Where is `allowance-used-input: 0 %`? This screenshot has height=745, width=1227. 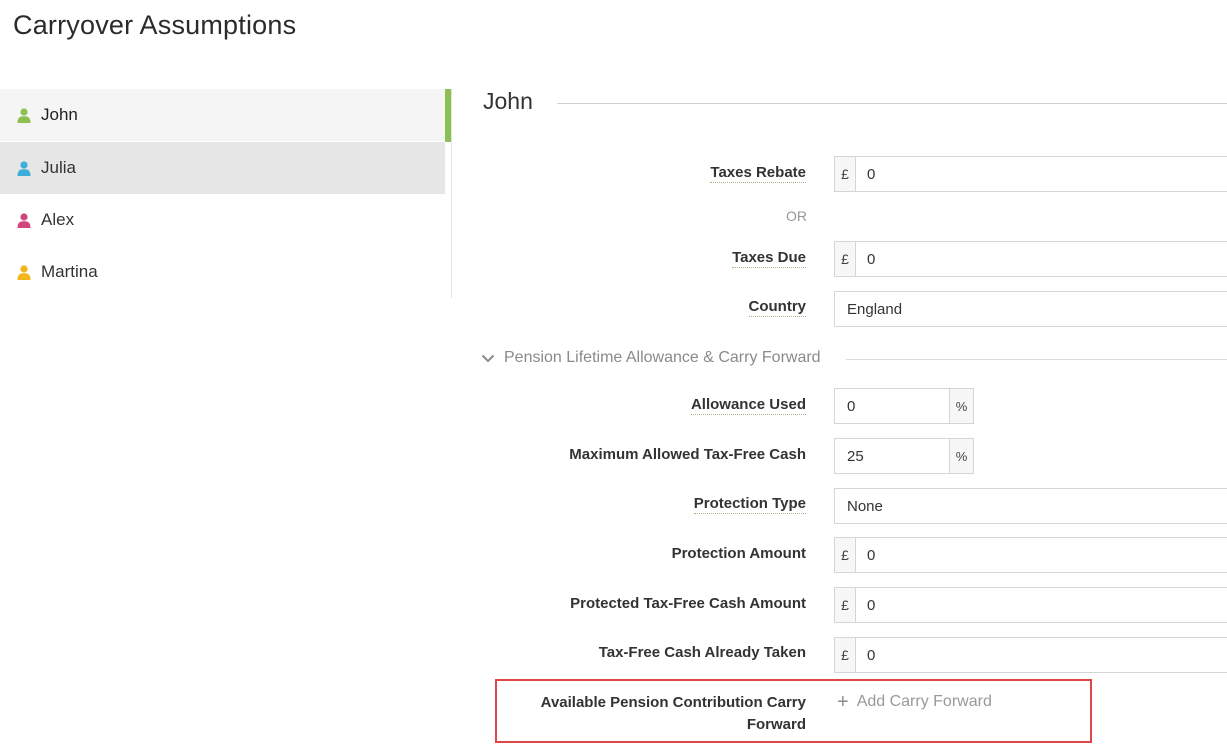 allowance-used-input: 0 % is located at coordinates (904, 406).